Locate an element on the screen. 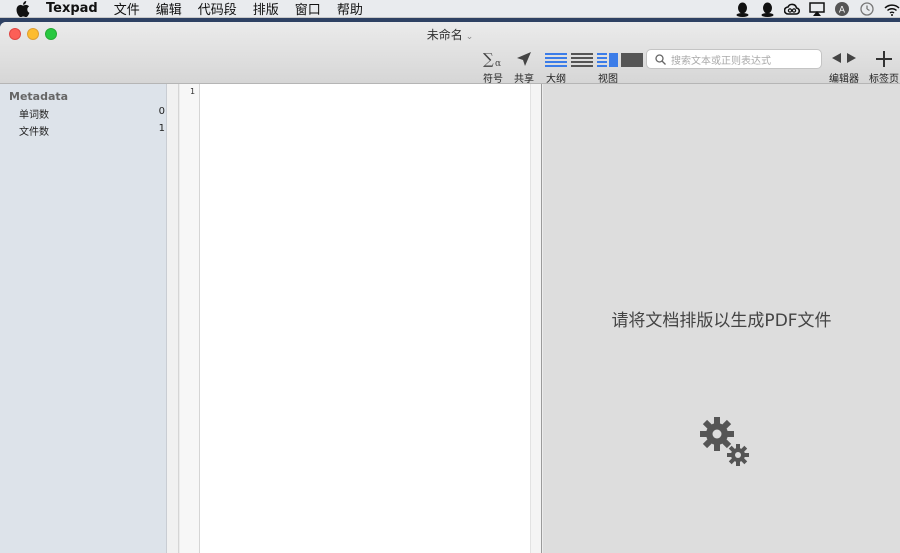 The width and height of the screenshot is (900, 553). file-count-value: 1 is located at coordinates (161, 128).